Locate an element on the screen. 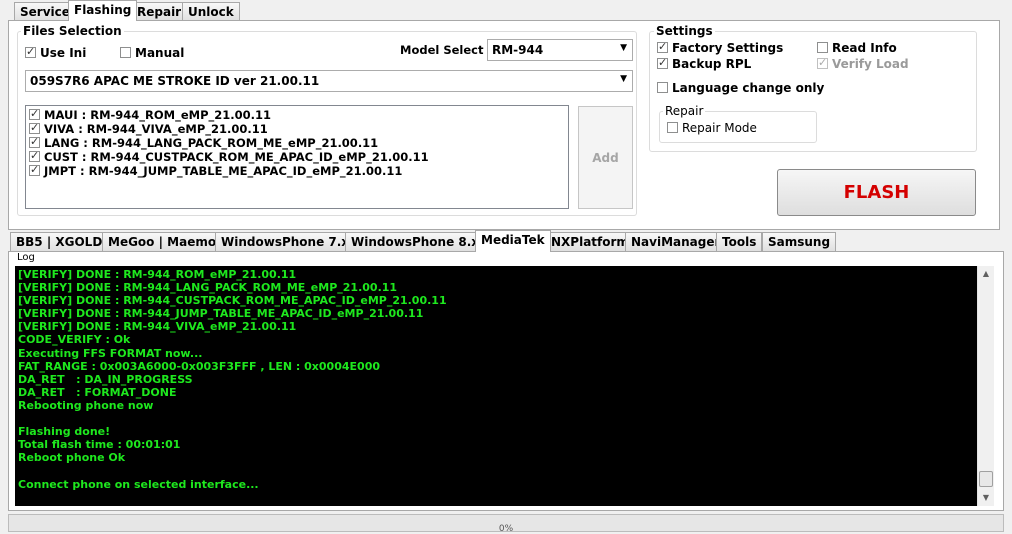 This screenshot has height=534, width=1012. tab-tools: Tools is located at coordinates (739, 241).